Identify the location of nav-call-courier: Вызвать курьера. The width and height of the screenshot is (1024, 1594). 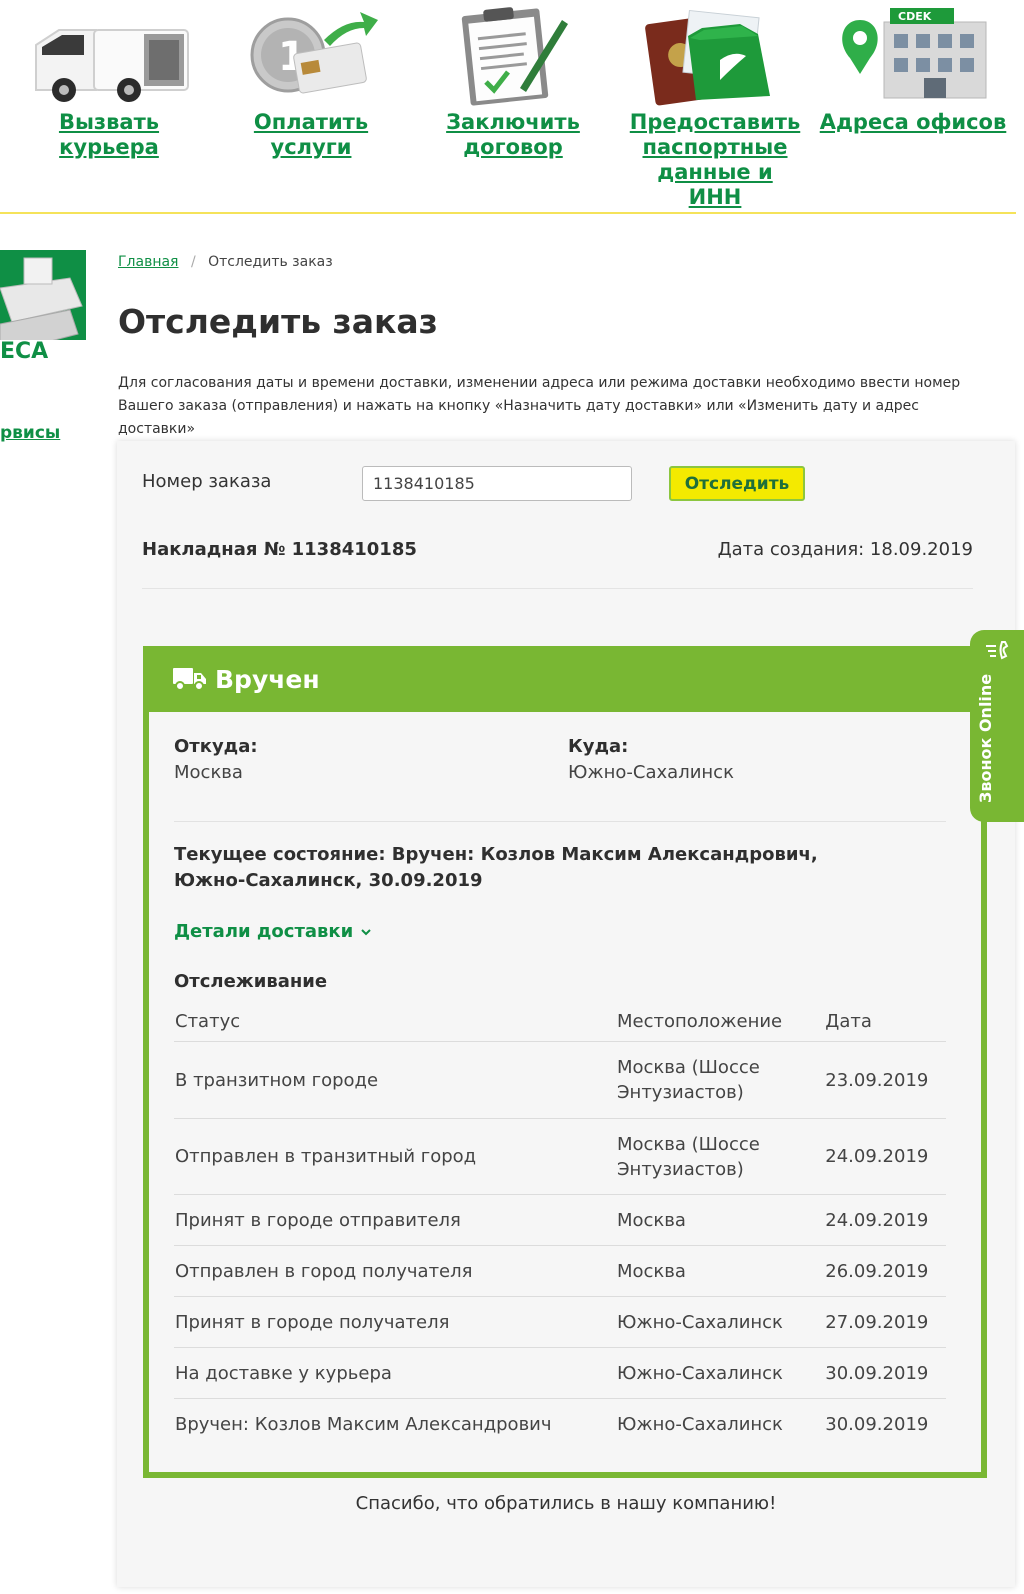
(109, 80).